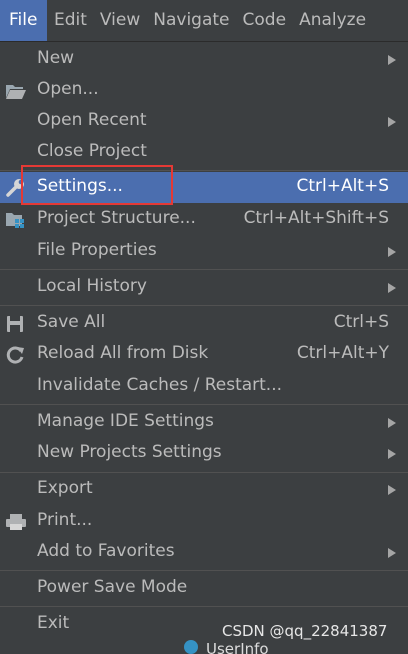  Describe the element at coordinates (342, 186) in the screenshot. I see `shortcut-label: Ctrl+Alt+S` at that location.